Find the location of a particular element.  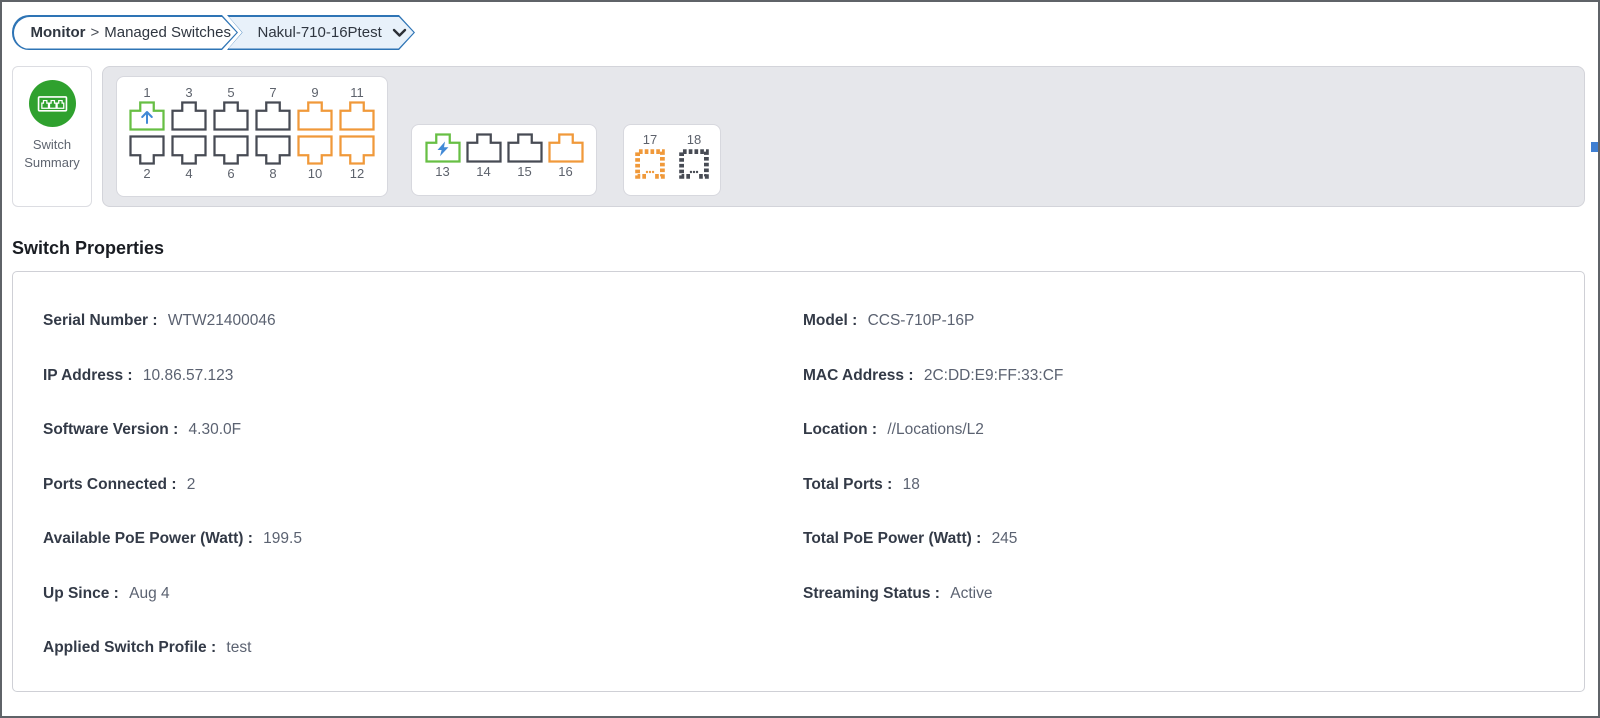

prop-label: Location is located at coordinates (835, 430).